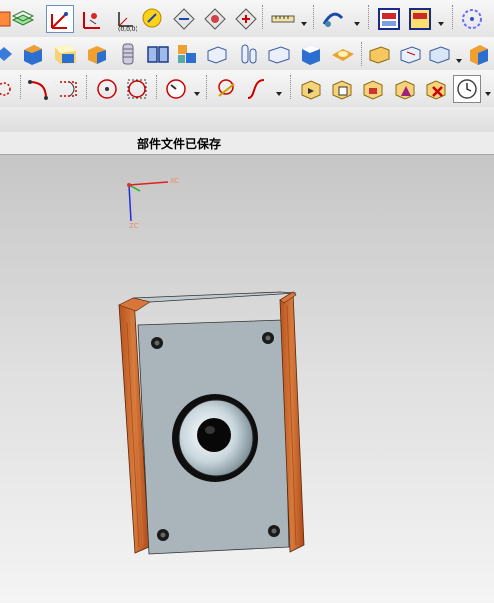 This screenshot has width=494, height=603. What do you see at coordinates (137, 89) in the screenshot?
I see `circle-fit-icon` at bounding box center [137, 89].